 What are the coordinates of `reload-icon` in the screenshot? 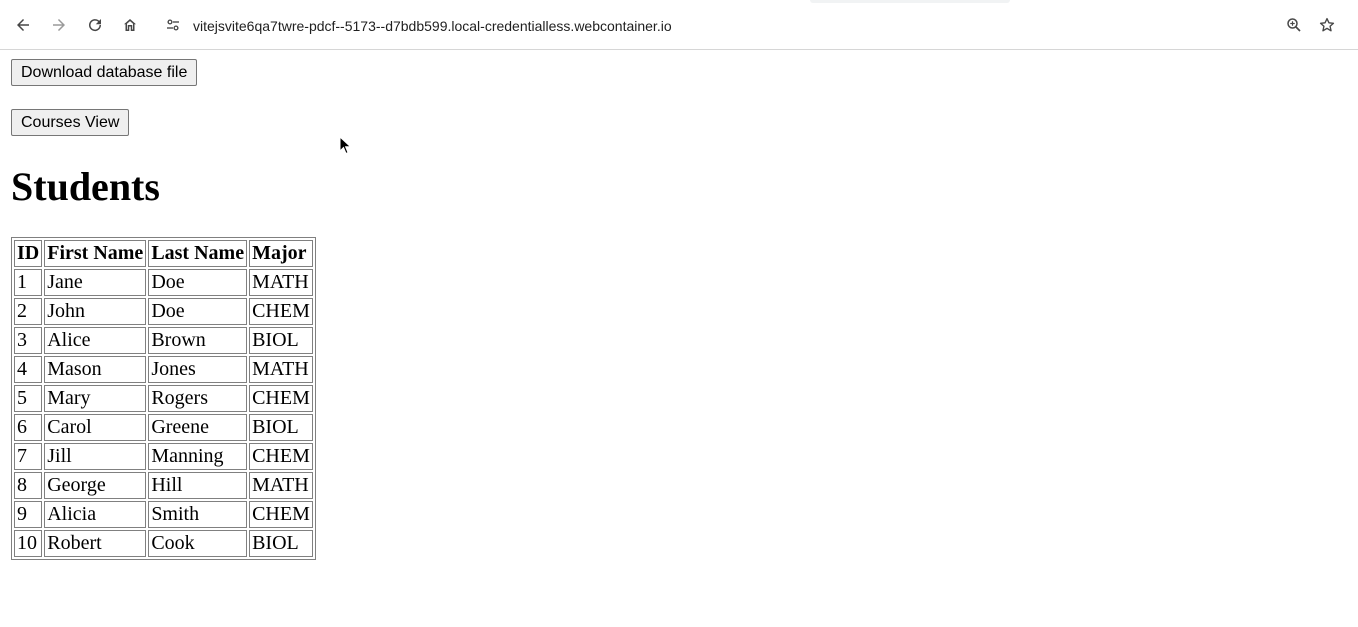 It's located at (95, 25).